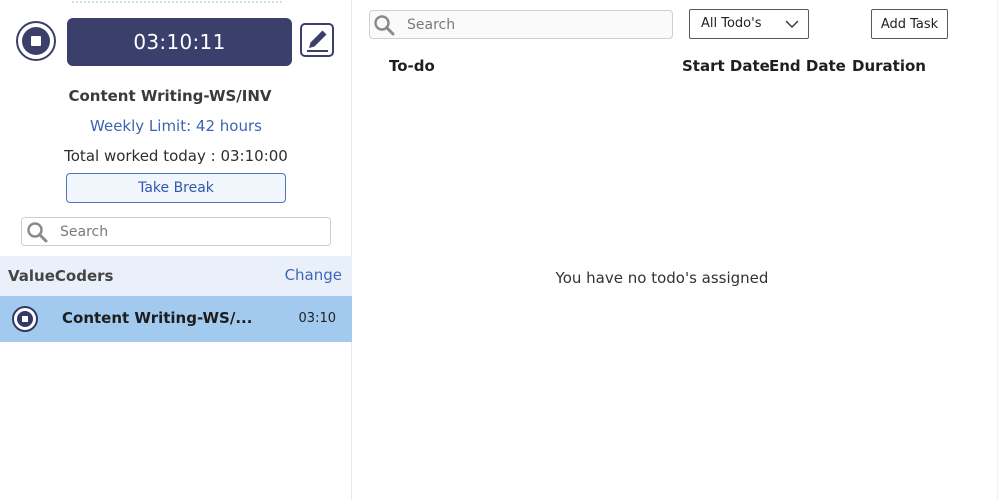  What do you see at coordinates (731, 23) in the screenshot?
I see `todo-filter-selected: All Todo's` at bounding box center [731, 23].